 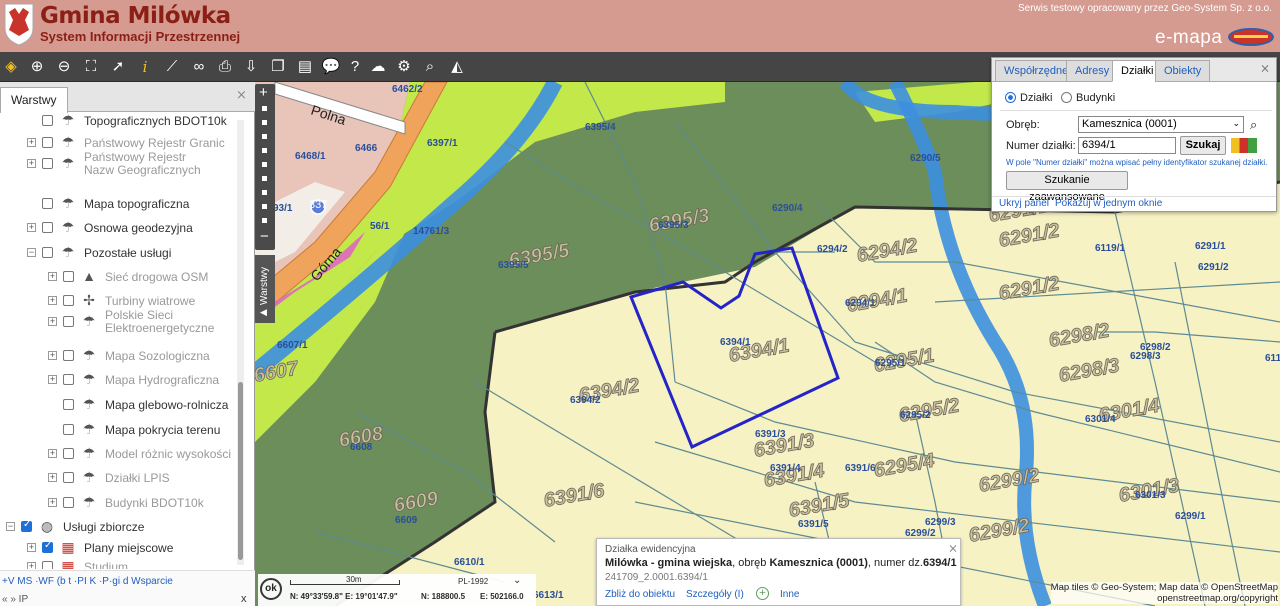 What do you see at coordinates (378, 67) in the screenshot?
I see `upload-icon: ☁` at bounding box center [378, 67].